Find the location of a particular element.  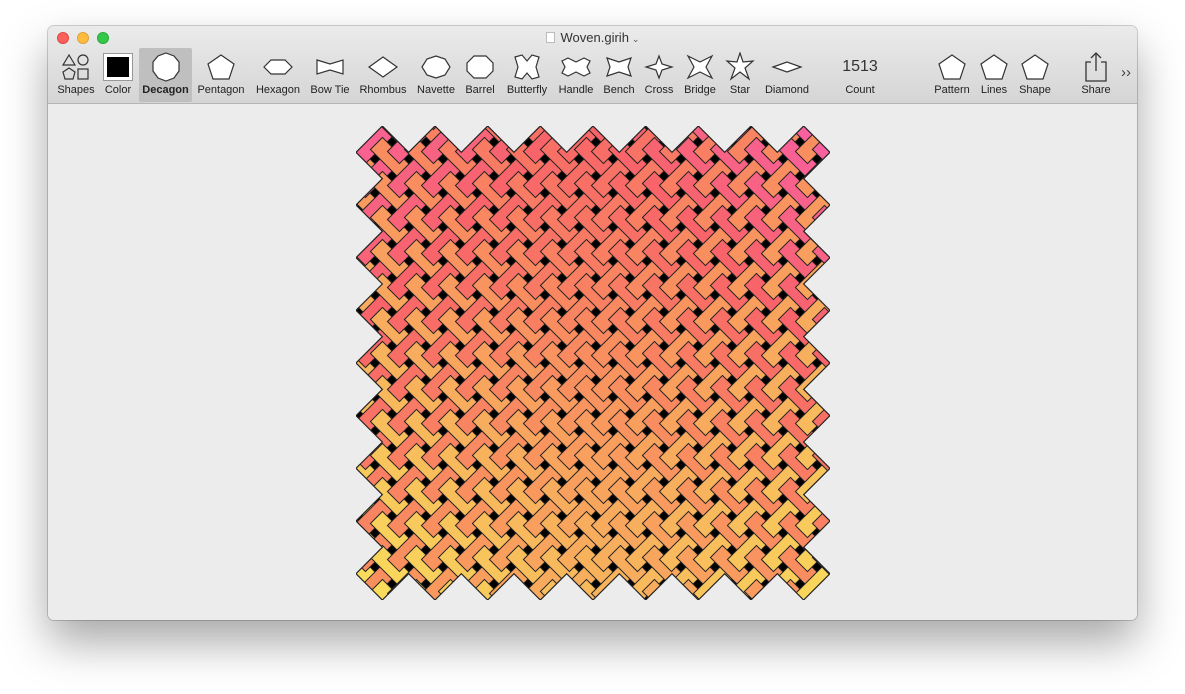

toolbar-lines: Lines is located at coordinates (994, 75).